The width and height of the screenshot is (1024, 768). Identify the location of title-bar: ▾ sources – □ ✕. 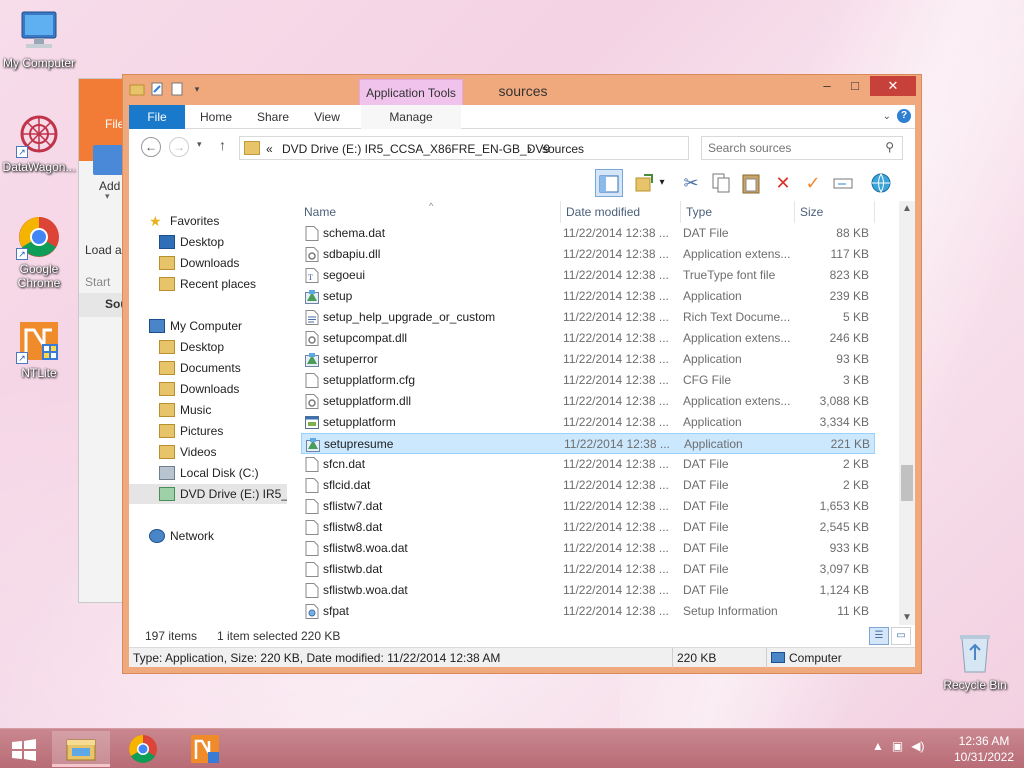
(522, 90).